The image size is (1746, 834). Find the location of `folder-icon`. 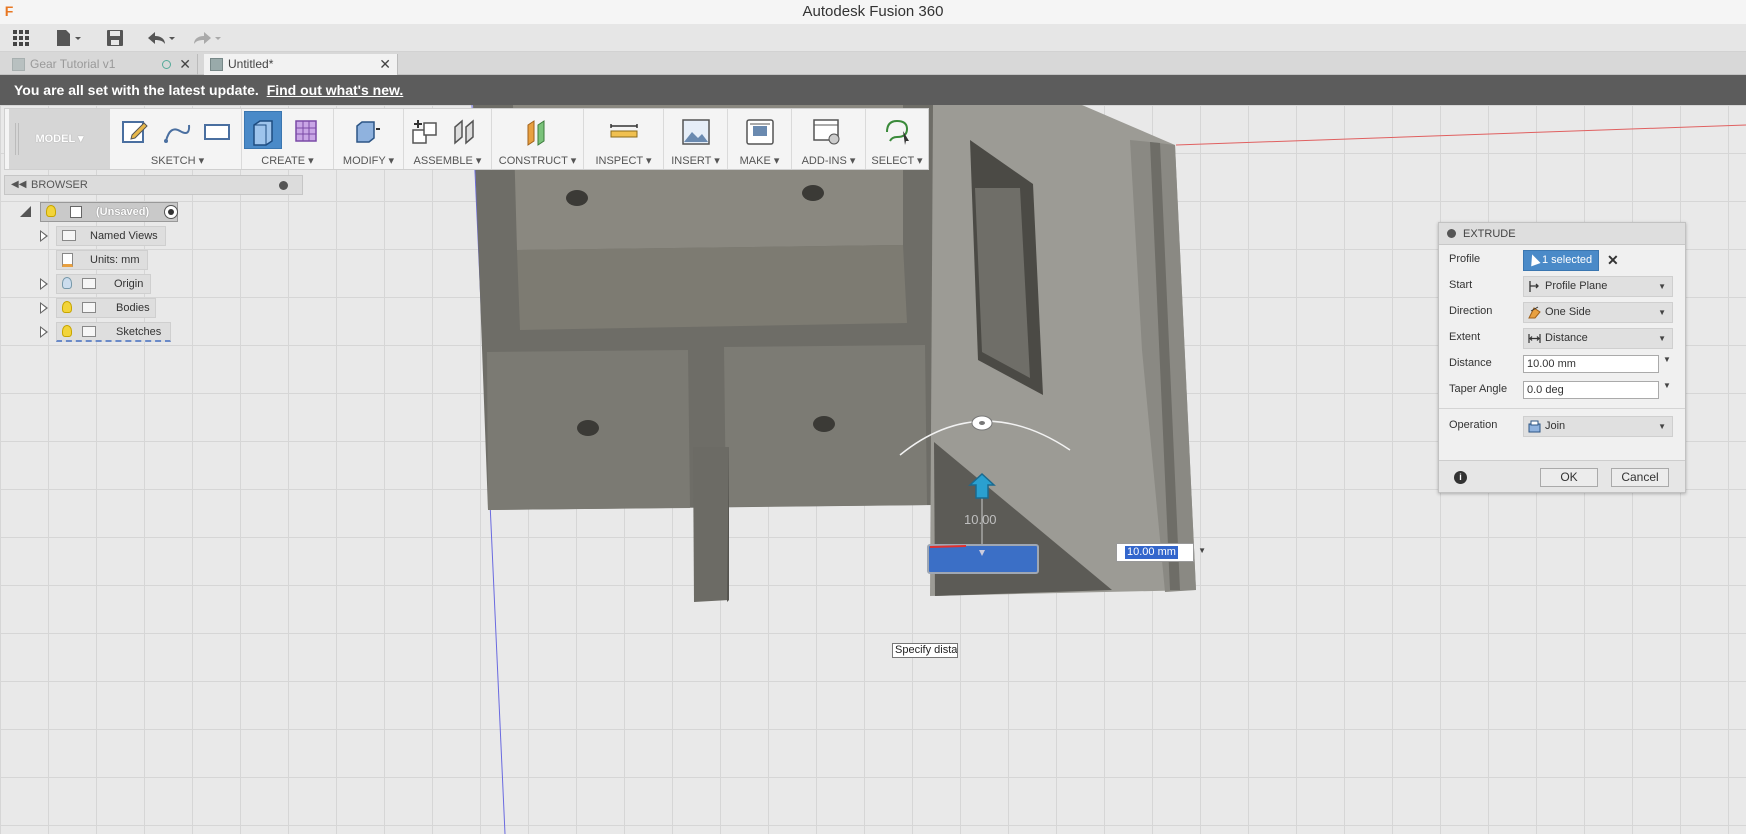

folder-icon is located at coordinates (89, 283).